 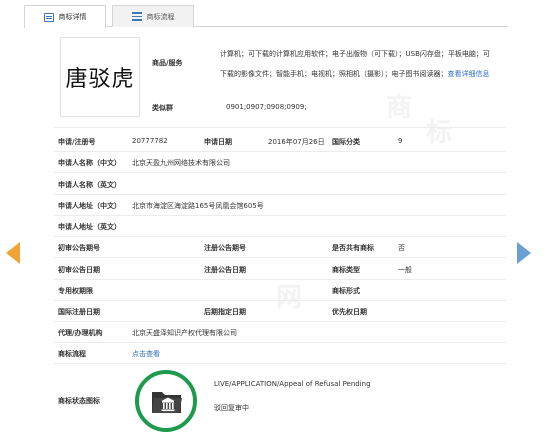 I want to click on process-view-link: 点击查看, so click(x=146, y=354).